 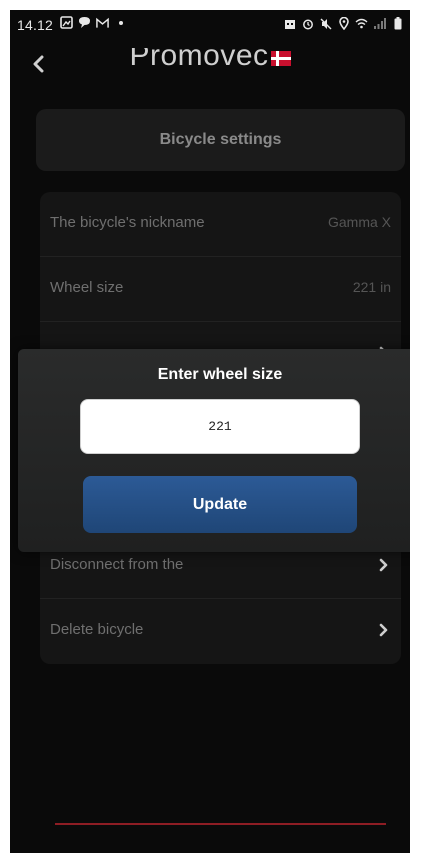 I want to click on dot-icon, so click(x=120, y=22).